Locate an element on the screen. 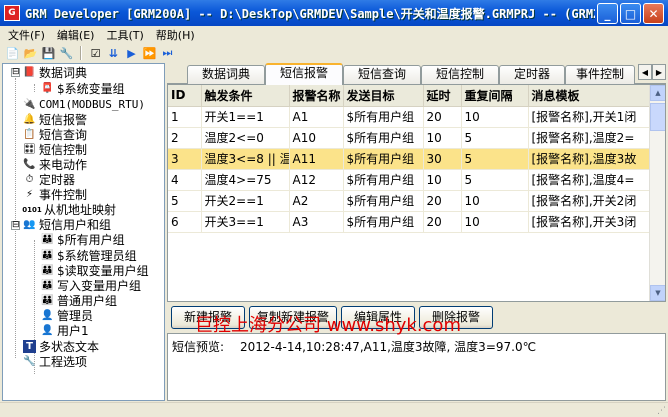  forward-icon: ⏩ is located at coordinates (149, 53).